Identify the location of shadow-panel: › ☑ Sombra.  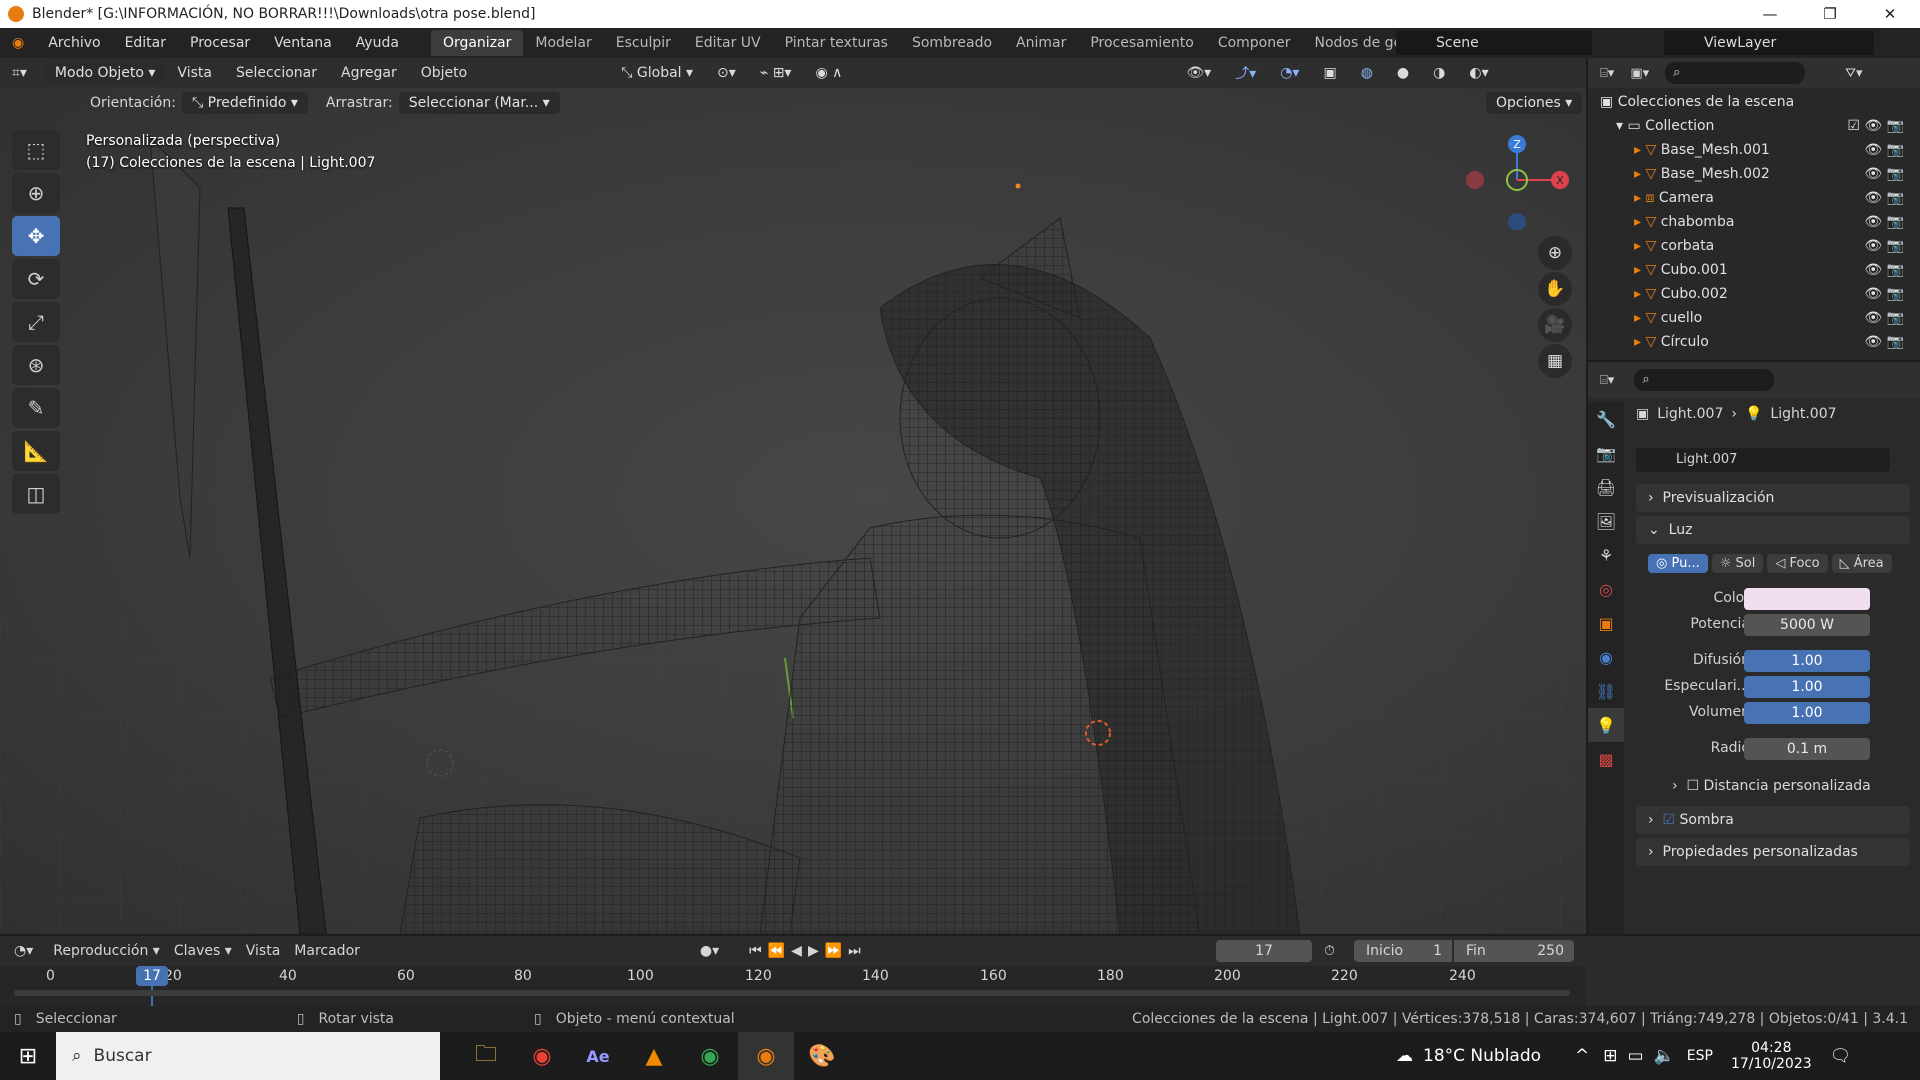
(1773, 820).